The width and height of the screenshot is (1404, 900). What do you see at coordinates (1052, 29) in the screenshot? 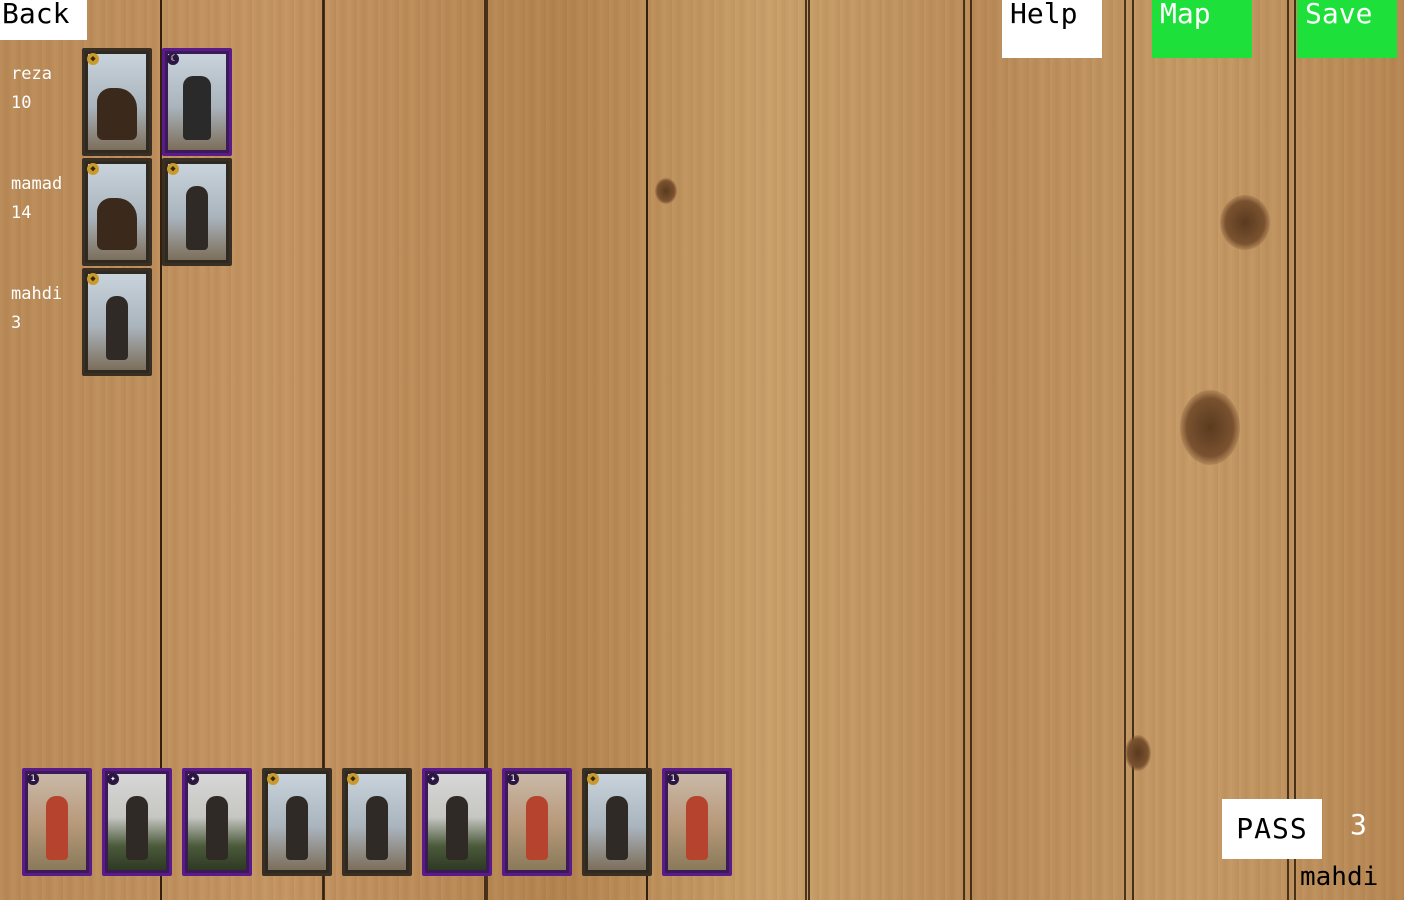
I see `help-button: Help` at bounding box center [1052, 29].